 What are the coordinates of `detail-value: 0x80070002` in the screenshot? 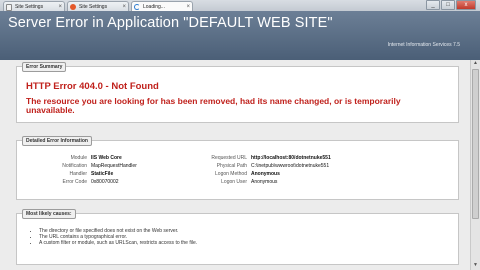 It's located at (105, 182).